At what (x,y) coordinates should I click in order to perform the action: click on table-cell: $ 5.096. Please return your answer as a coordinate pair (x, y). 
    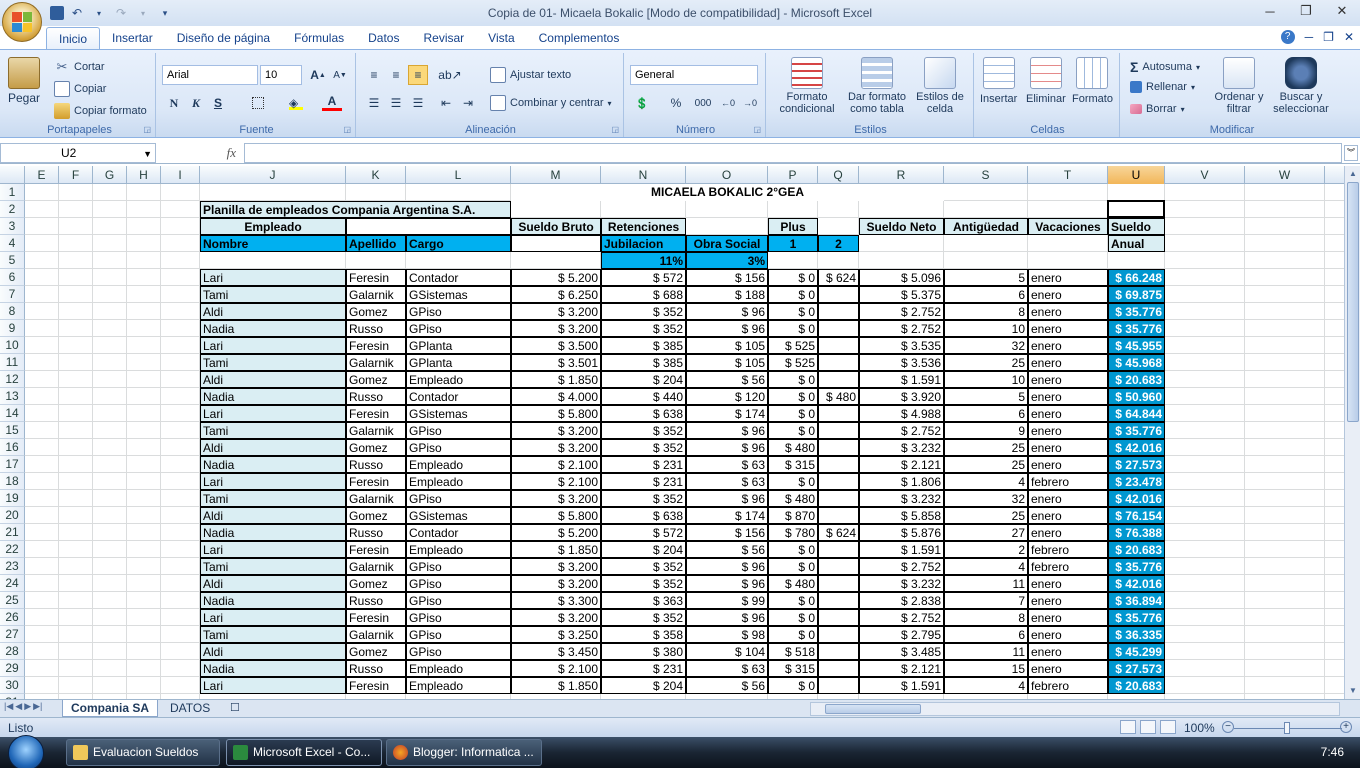
    Looking at the image, I should click on (901, 277).